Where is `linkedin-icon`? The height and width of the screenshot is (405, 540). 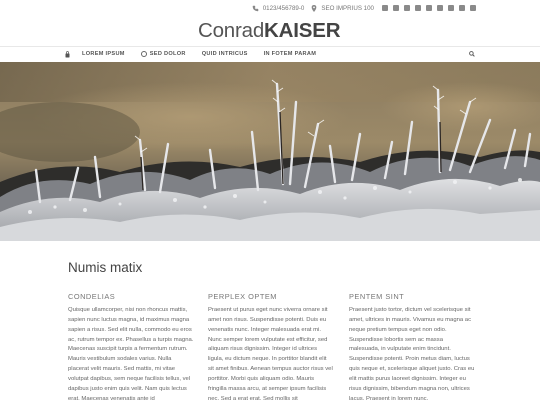
linkedin-icon is located at coordinates (429, 8).